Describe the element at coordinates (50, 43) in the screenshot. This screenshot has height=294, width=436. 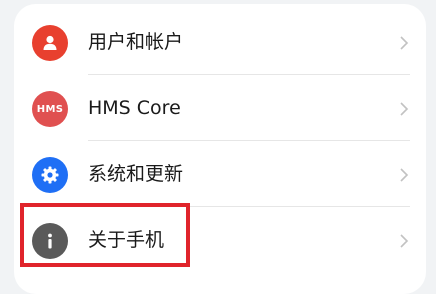
I see `user-icon` at that location.